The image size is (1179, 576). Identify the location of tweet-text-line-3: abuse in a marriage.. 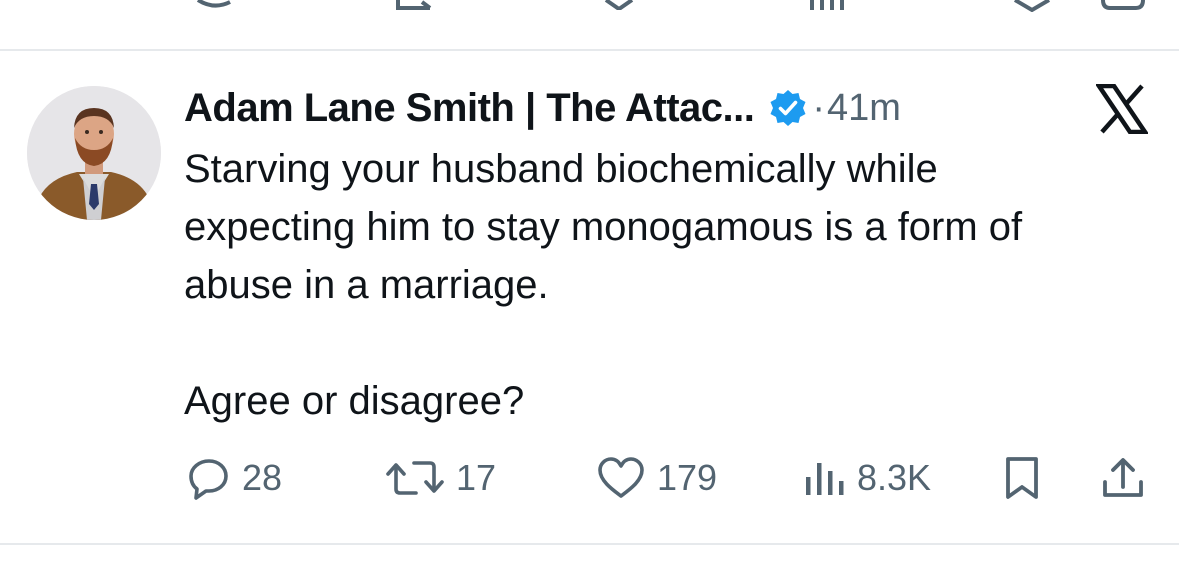
(366, 285).